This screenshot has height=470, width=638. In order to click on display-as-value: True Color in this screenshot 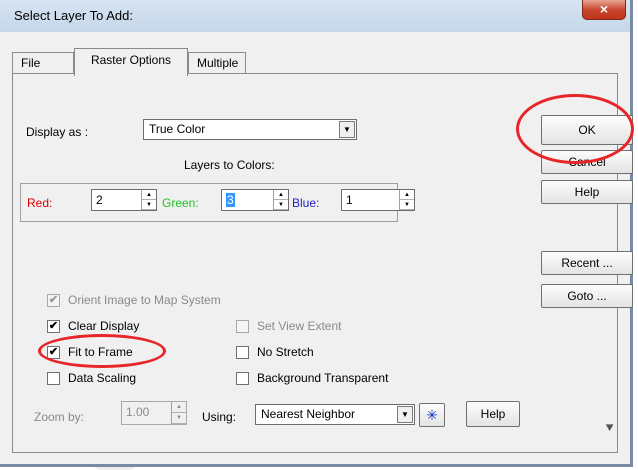, I will do `click(177, 129)`.